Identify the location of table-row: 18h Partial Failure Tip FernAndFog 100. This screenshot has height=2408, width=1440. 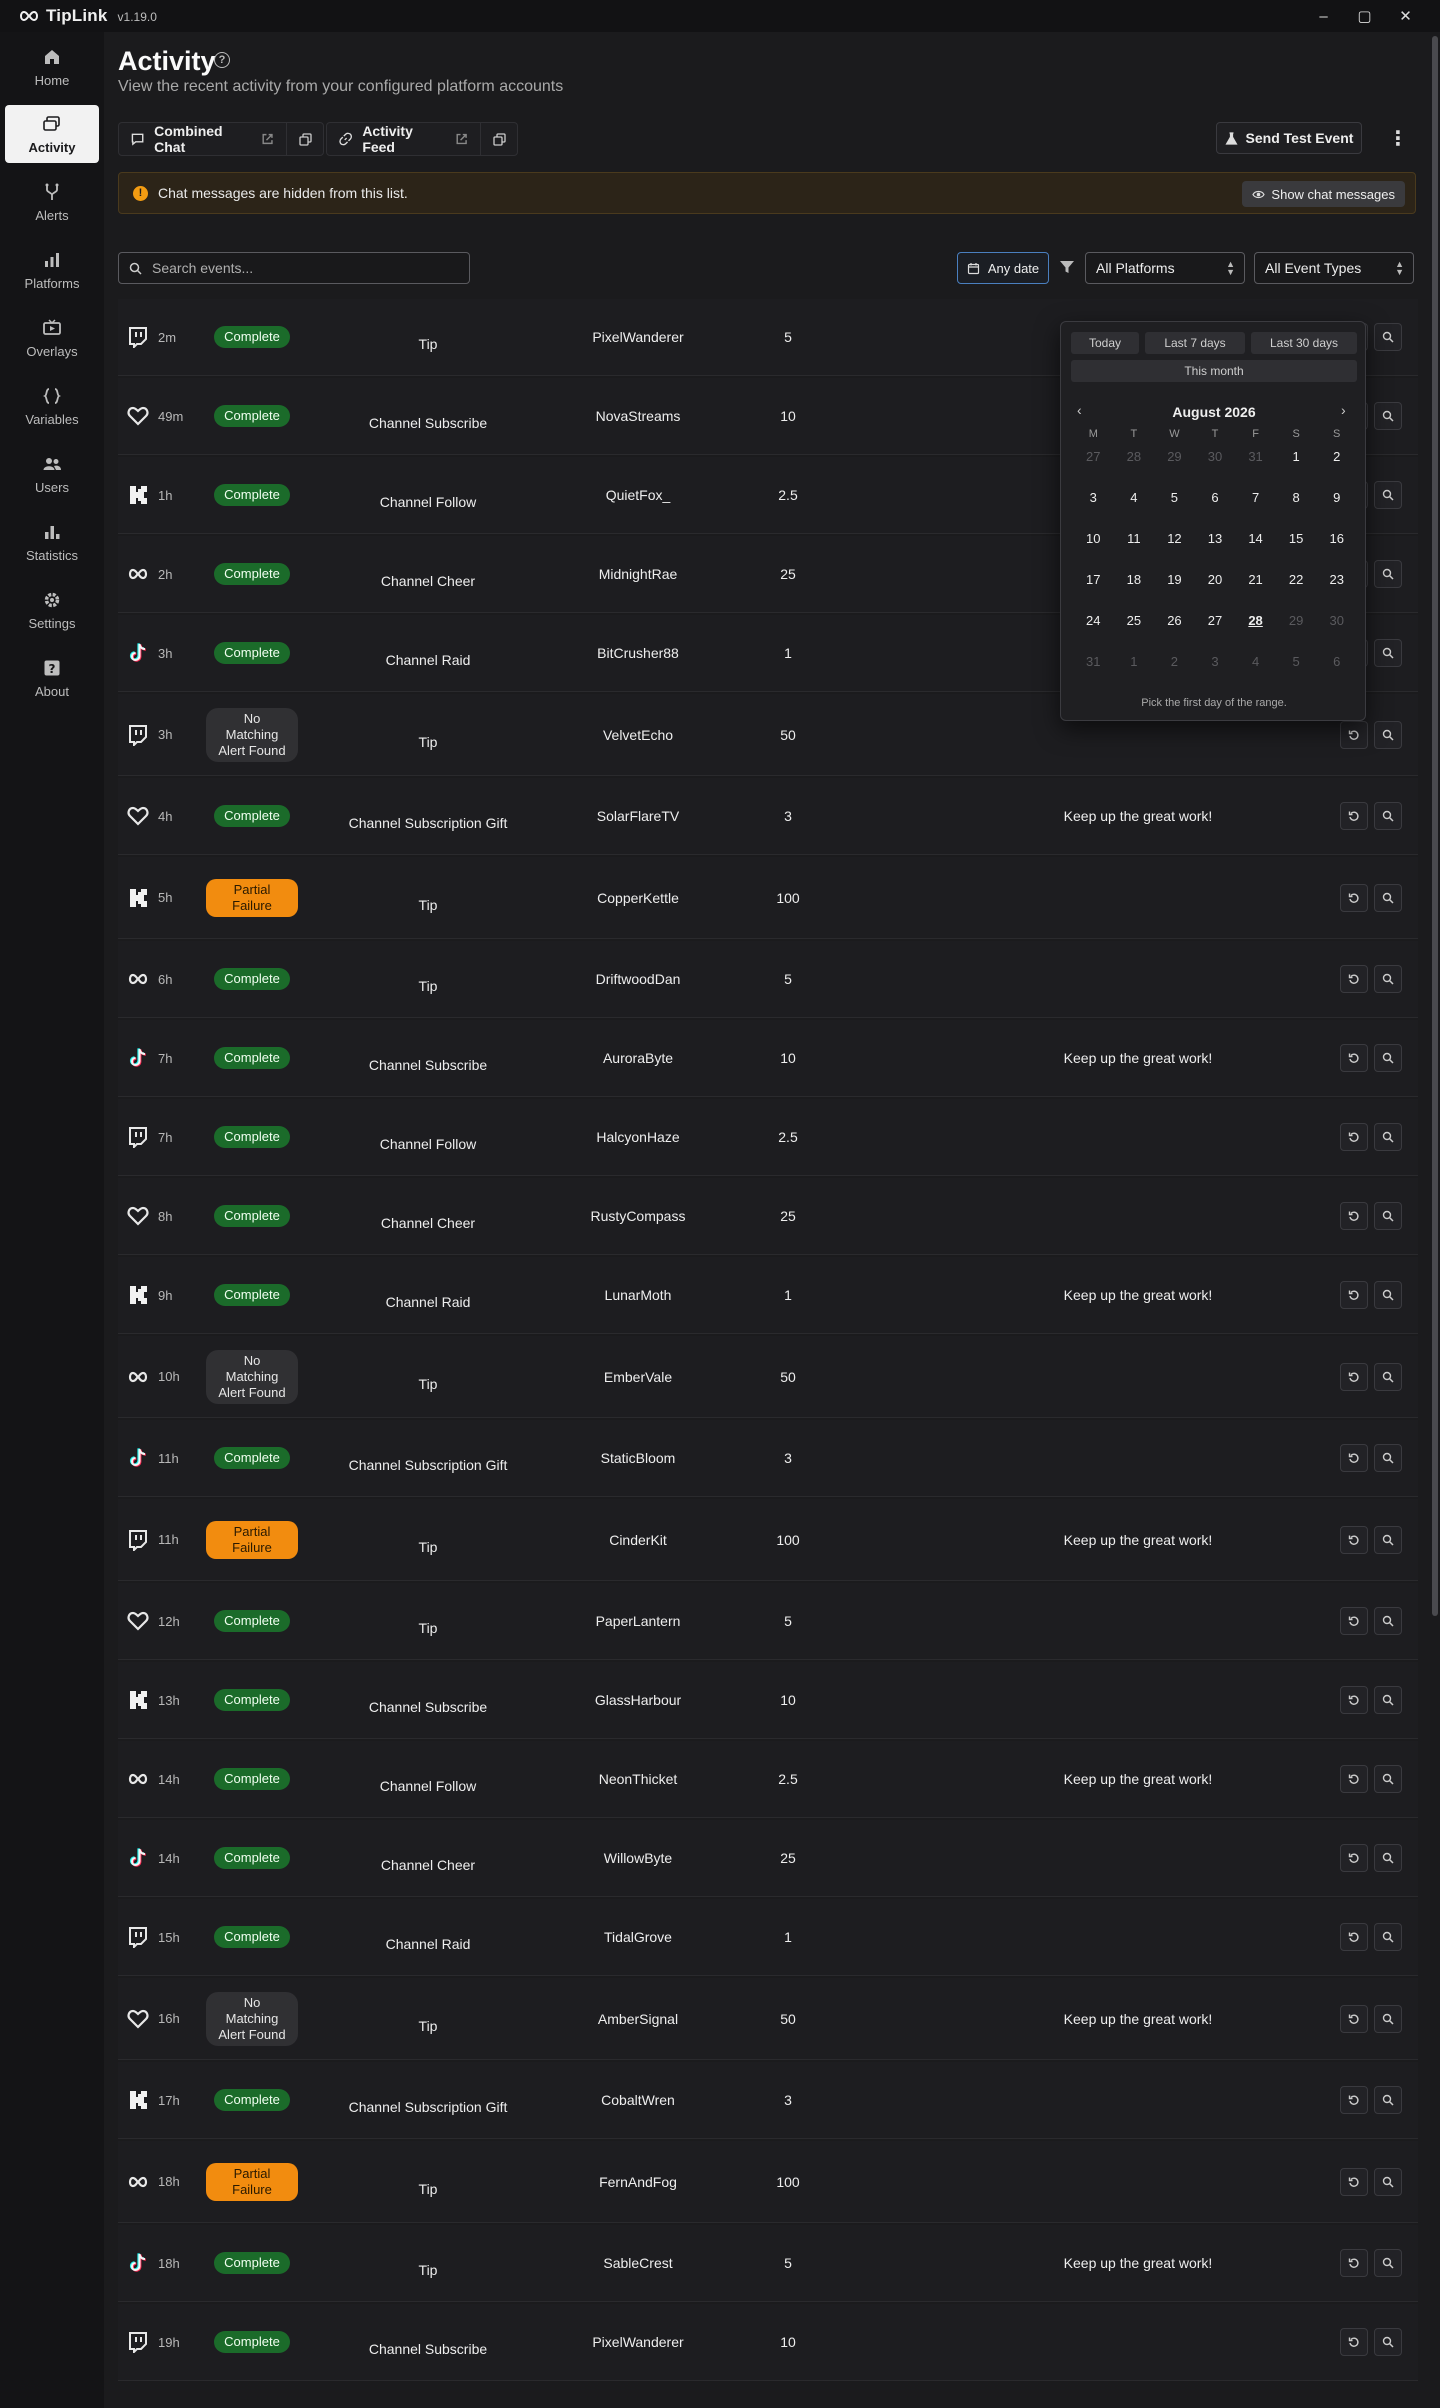
(768, 2182).